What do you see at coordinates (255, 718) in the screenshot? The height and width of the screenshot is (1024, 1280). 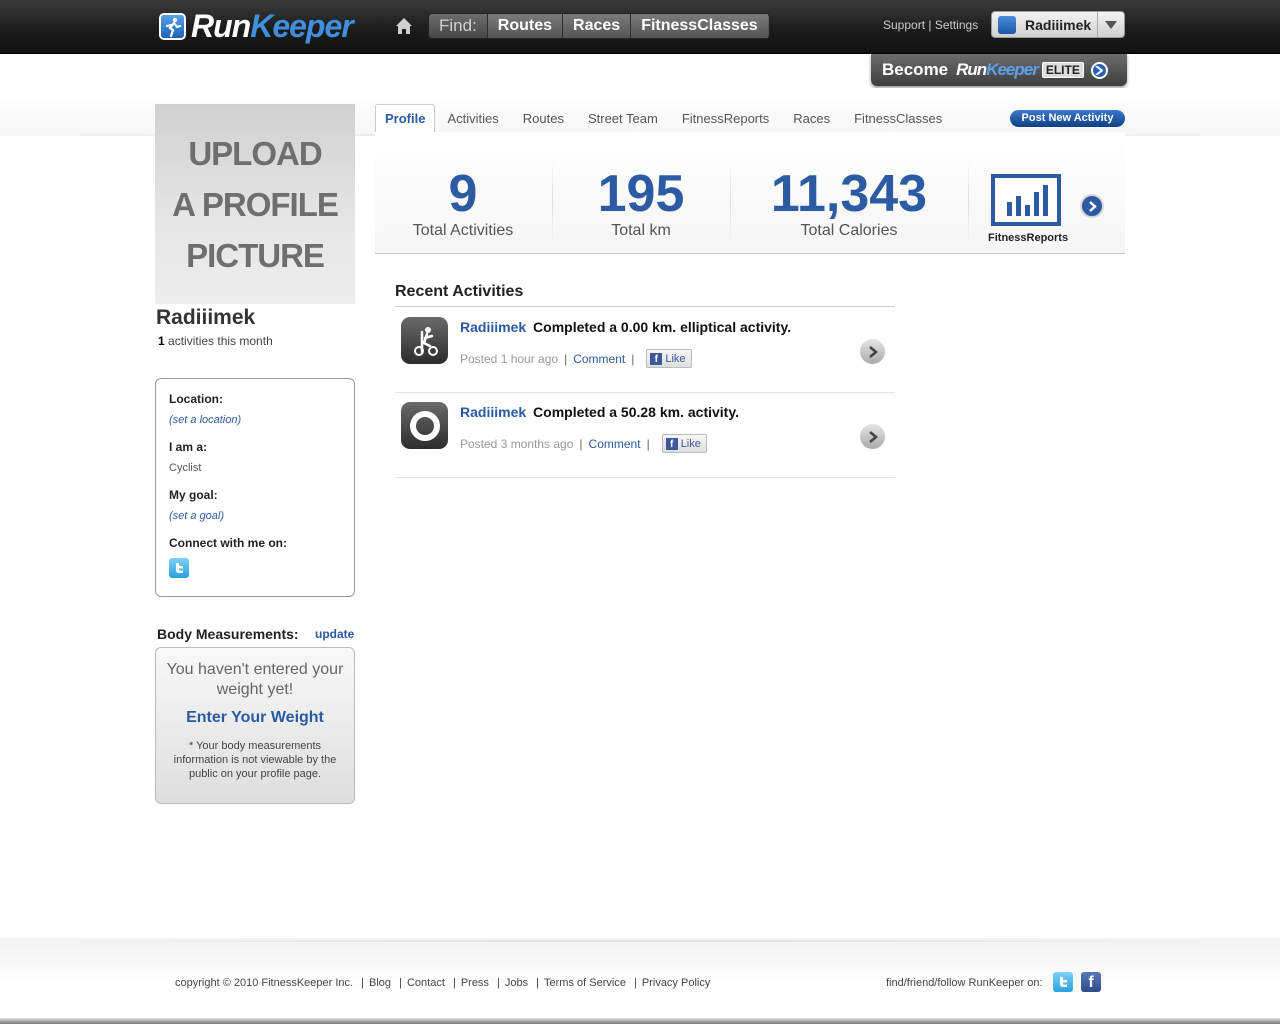 I see `enter-weight-link: Enter Your Weight` at bounding box center [255, 718].